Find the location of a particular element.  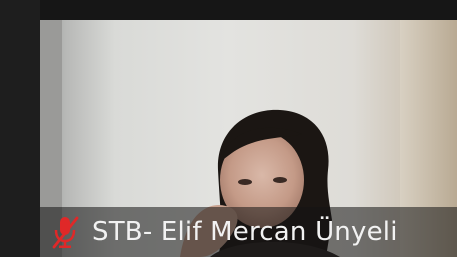

microphone-muted-icon is located at coordinates (65, 232).